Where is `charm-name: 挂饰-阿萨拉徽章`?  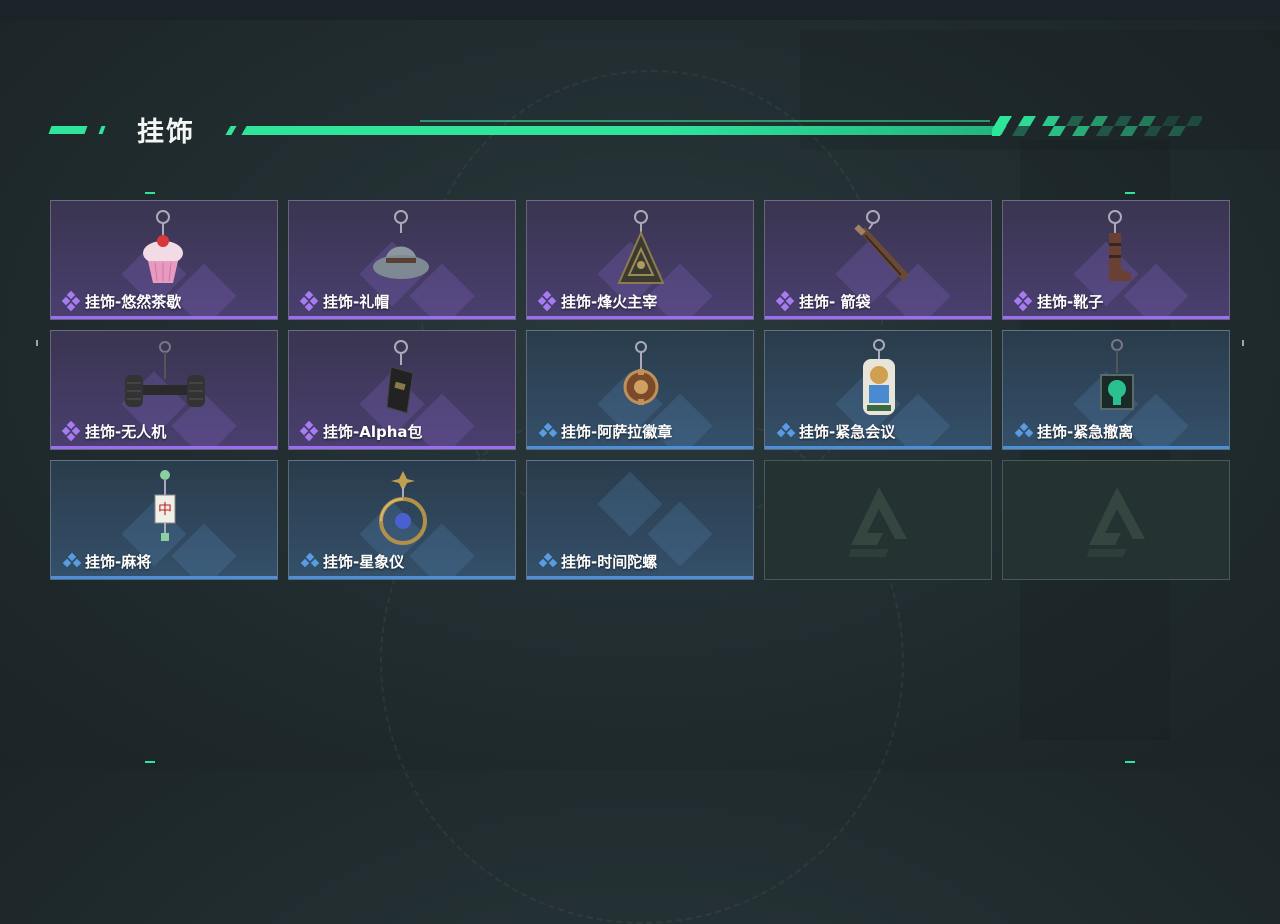
charm-name: 挂饰-阿萨拉徽章 is located at coordinates (617, 431).